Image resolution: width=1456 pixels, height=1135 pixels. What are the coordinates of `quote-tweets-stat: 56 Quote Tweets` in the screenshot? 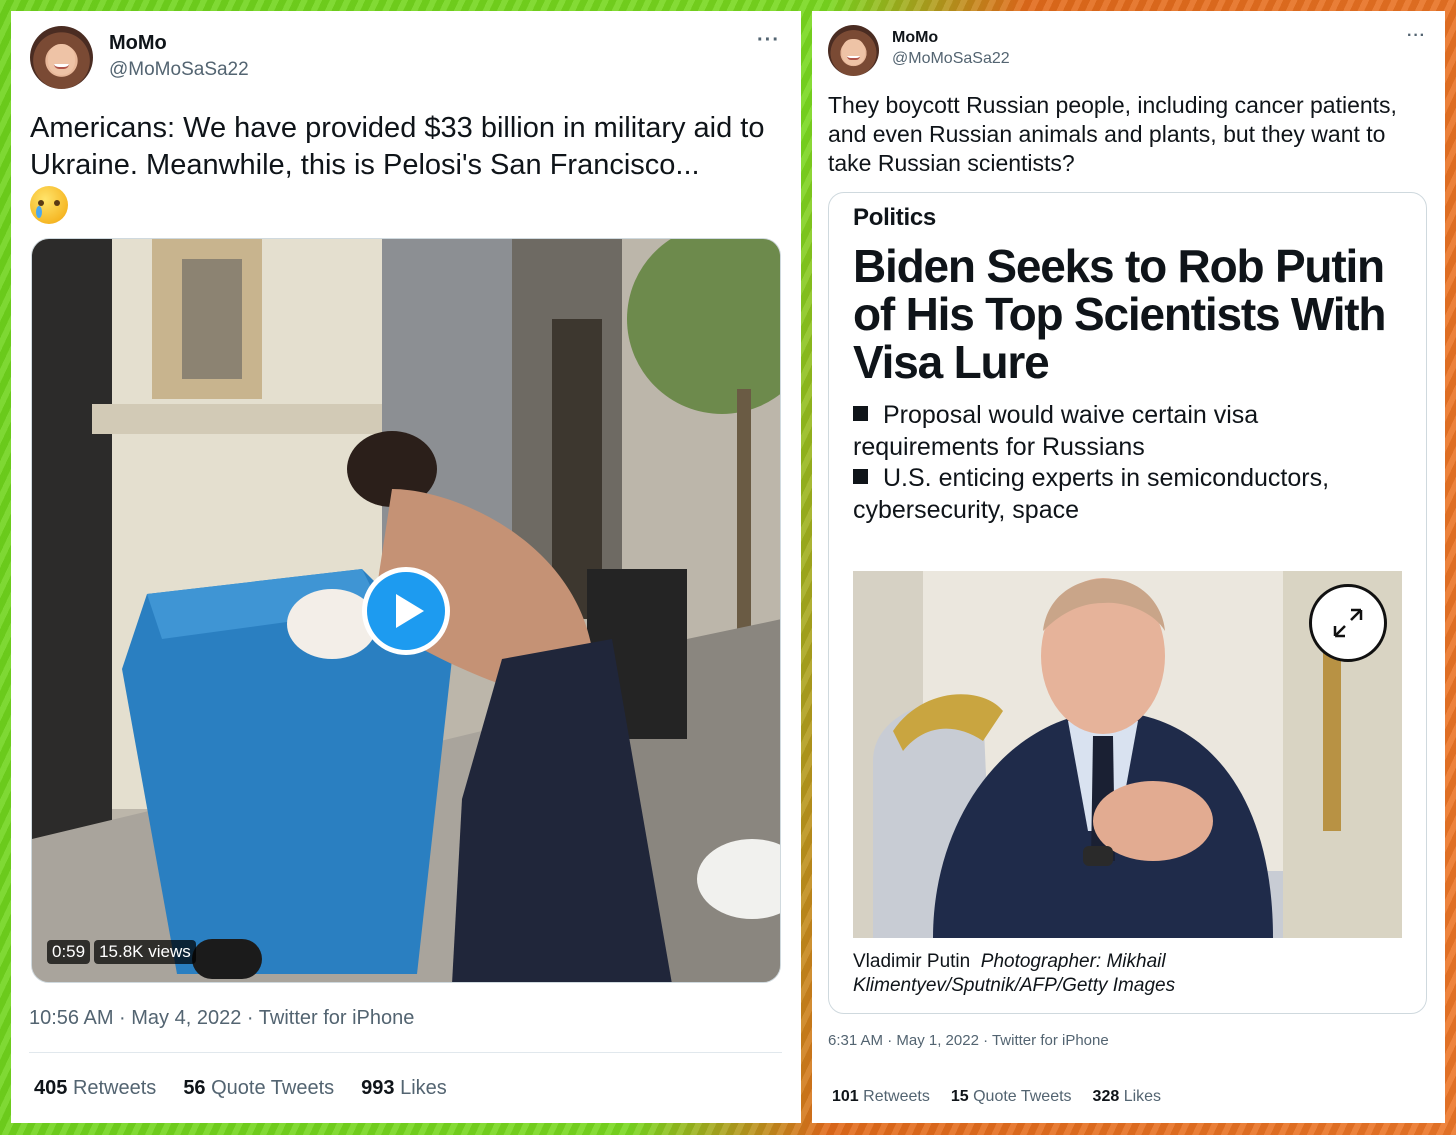 It's located at (258, 1088).